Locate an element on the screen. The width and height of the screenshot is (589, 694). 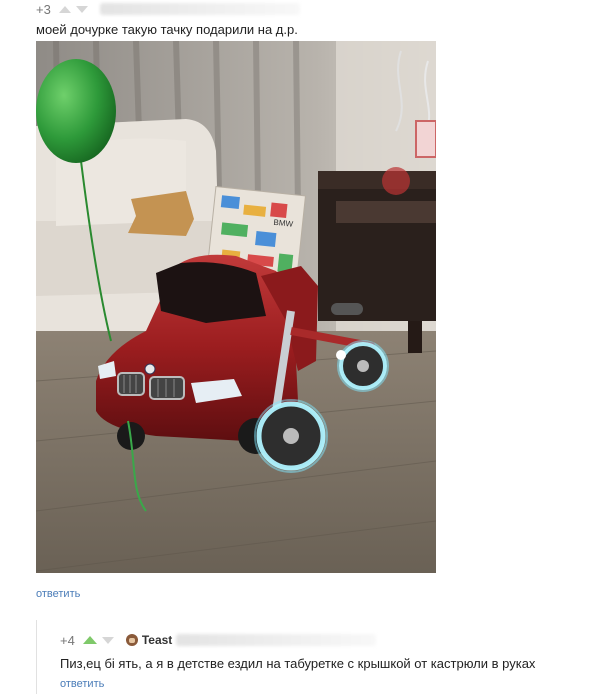
thread-divider is located at coordinates (36, 657).